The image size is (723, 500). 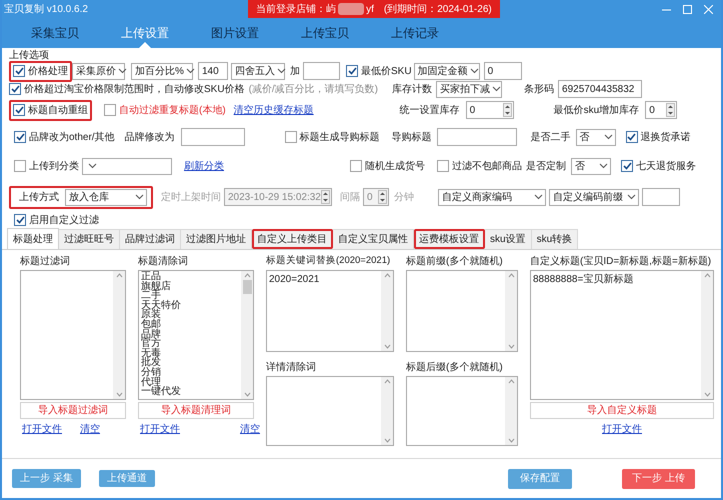 What do you see at coordinates (600, 89) in the screenshot?
I see `input-field: 6925704435832` at bounding box center [600, 89].